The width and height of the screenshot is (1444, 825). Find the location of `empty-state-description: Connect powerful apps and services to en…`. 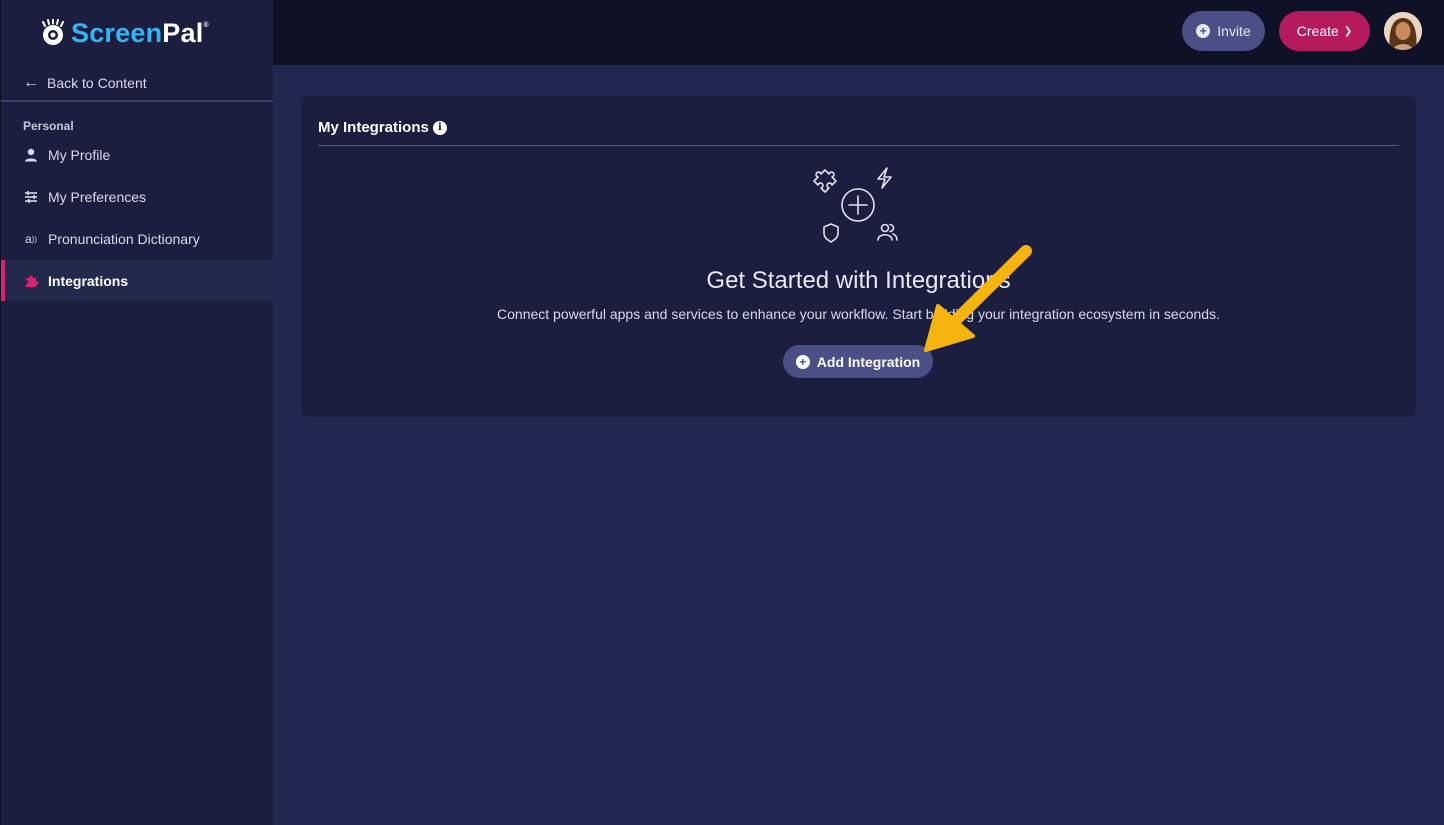

empty-state-description: Connect powerful apps and services to en… is located at coordinates (858, 314).